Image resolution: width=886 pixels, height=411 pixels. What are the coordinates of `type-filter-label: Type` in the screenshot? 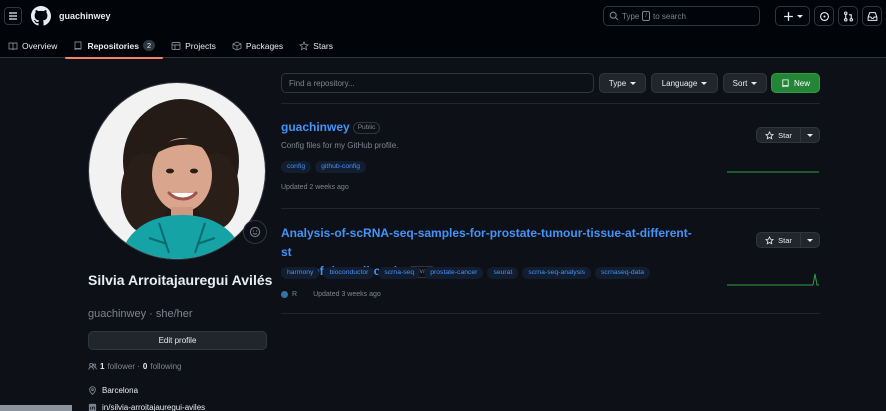 It's located at (617, 83).